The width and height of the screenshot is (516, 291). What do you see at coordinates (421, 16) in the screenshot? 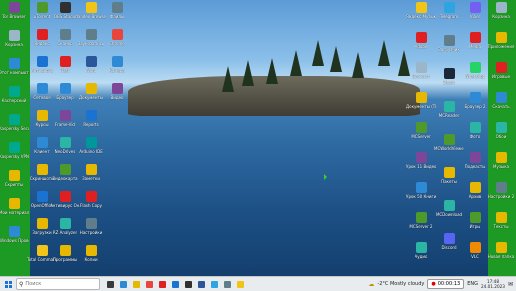
I see `desktop-shortcut: Яндекс Музыка` at bounding box center [421, 16].